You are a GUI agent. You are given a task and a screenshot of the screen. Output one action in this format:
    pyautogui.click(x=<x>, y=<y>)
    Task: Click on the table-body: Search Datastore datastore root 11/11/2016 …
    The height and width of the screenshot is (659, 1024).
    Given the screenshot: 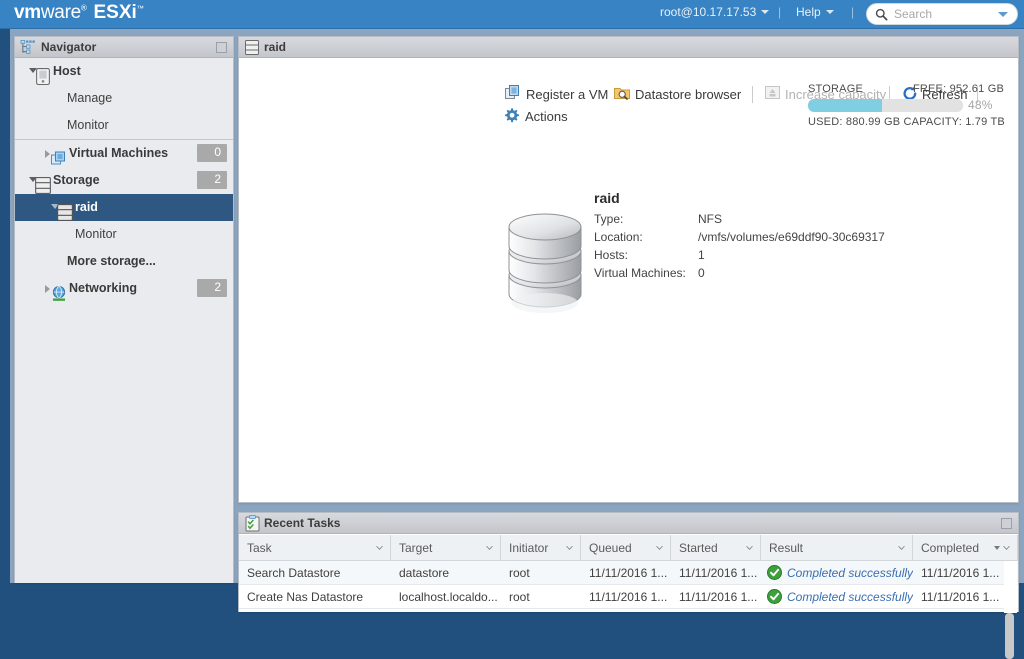 What is the action you would take?
    pyautogui.click(x=628, y=585)
    